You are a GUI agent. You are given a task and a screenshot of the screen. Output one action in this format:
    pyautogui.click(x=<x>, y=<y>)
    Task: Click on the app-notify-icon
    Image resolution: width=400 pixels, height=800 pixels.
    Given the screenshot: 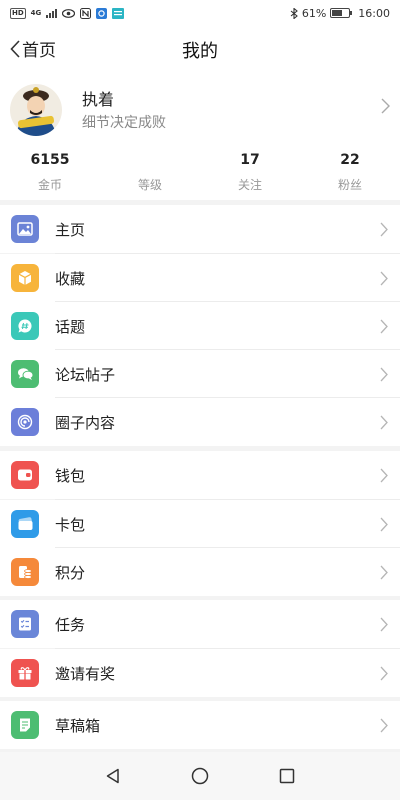 What is the action you would take?
    pyautogui.click(x=102, y=13)
    